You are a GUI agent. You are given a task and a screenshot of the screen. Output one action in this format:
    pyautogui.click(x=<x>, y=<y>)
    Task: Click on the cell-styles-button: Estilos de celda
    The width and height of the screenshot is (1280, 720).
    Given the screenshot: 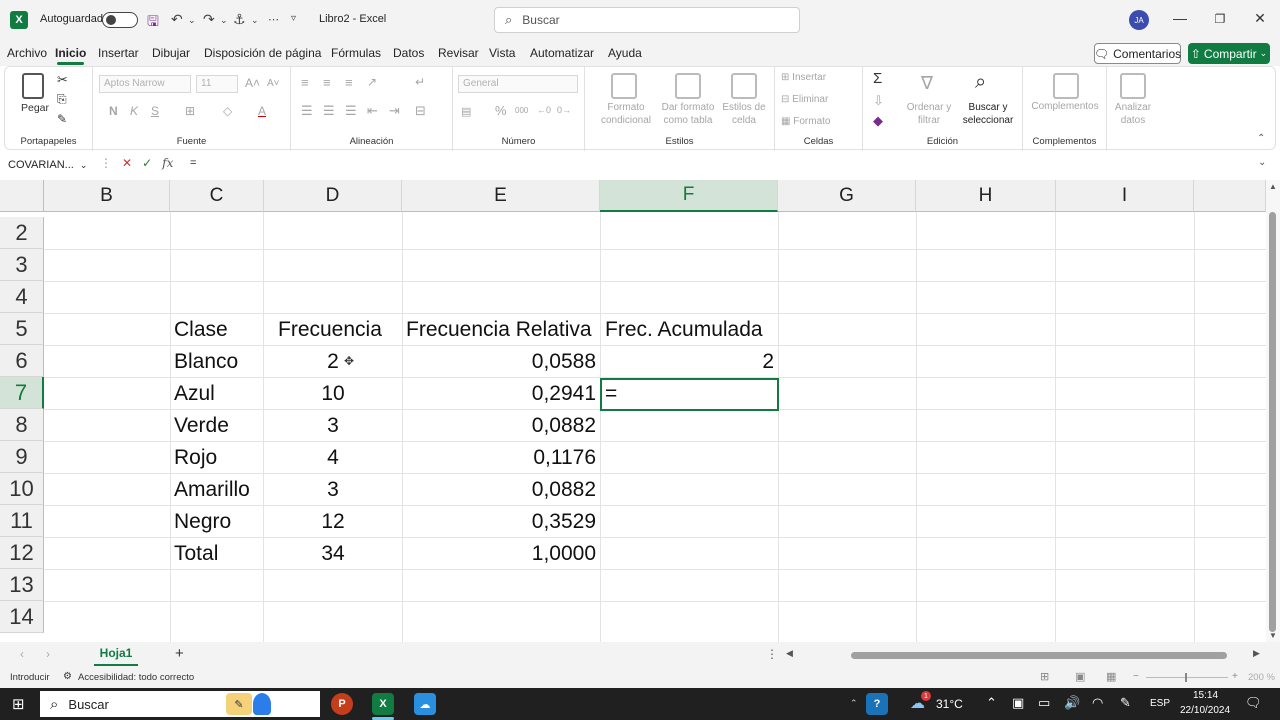 What is the action you would take?
    pyautogui.click(x=744, y=114)
    